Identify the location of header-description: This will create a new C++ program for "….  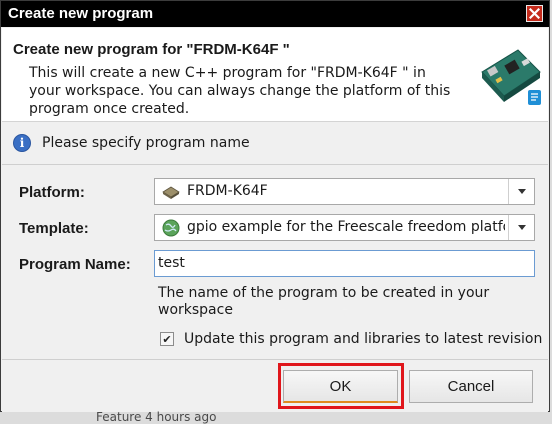
(240, 91).